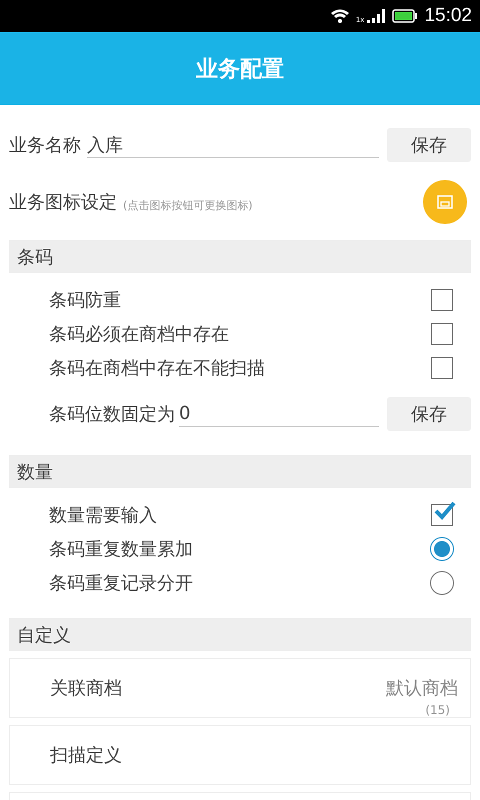 This screenshot has height=800, width=480. I want to click on option-label: 条码重复数量累加, so click(121, 549).